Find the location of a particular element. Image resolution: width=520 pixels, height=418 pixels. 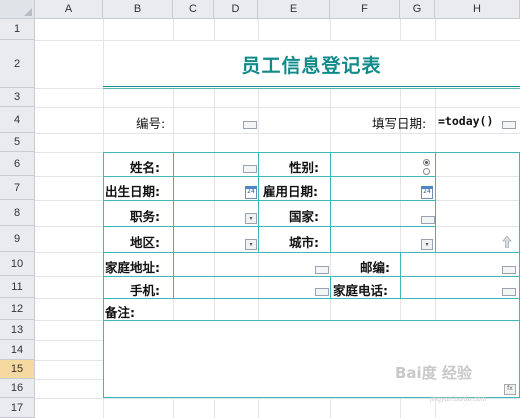

mobile-input-handle is located at coordinates (322, 292).